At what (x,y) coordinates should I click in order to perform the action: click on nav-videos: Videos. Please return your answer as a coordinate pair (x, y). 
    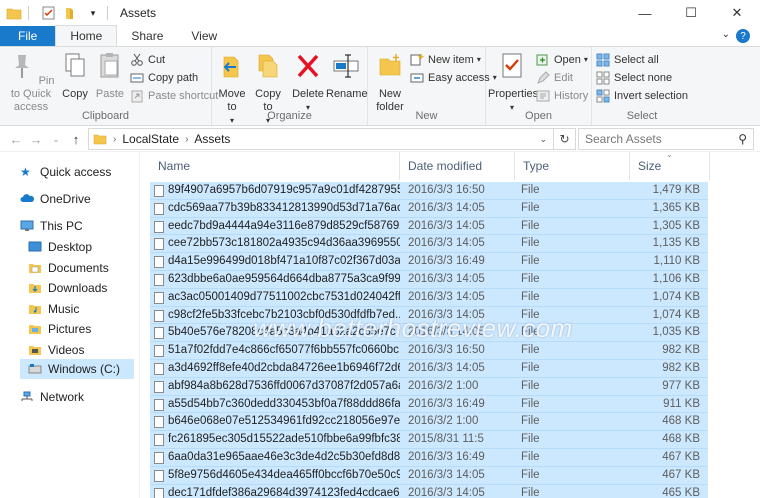
    Looking at the image, I should click on (56, 350).